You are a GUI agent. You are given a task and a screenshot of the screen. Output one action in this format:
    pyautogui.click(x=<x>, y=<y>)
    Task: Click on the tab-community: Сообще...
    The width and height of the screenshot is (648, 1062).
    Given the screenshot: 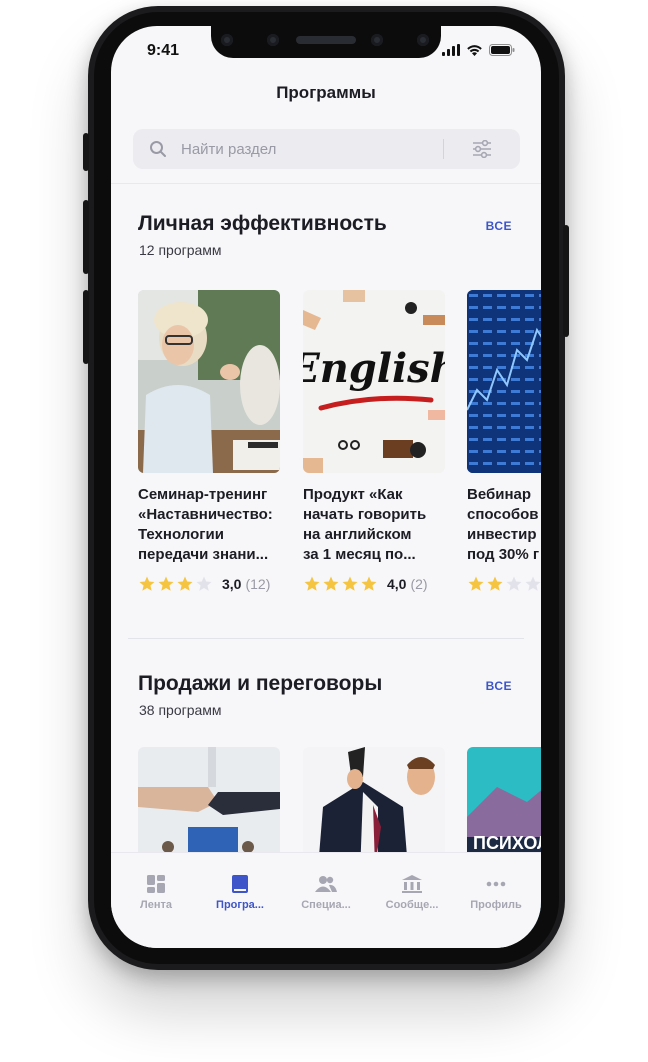 What is the action you would take?
    pyautogui.click(x=412, y=893)
    